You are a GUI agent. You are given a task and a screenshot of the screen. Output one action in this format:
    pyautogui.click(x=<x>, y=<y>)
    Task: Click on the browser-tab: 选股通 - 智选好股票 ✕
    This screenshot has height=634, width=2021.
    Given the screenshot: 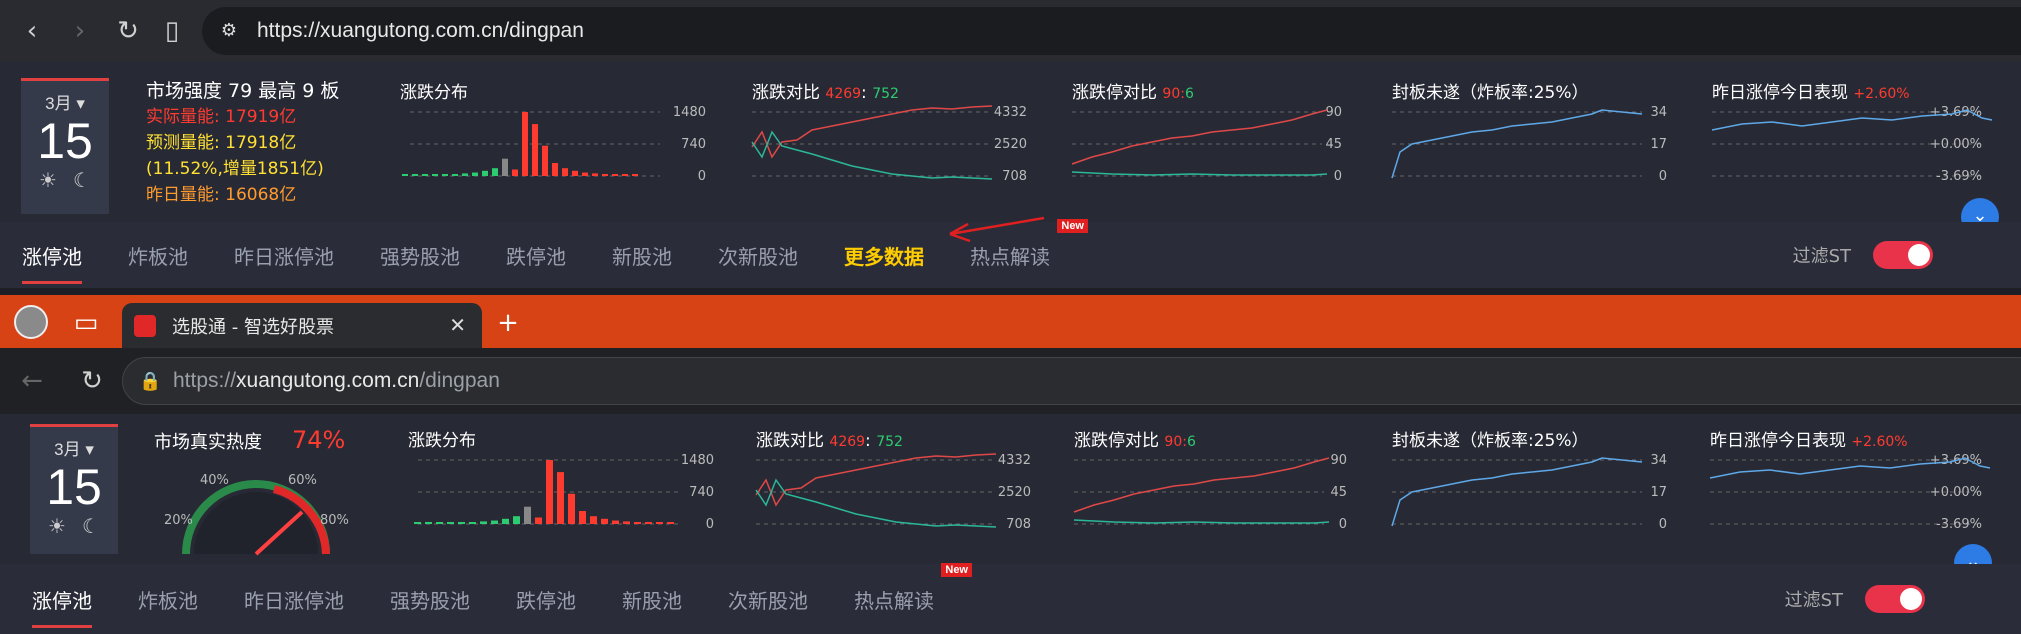 What is the action you would take?
    pyautogui.click(x=302, y=325)
    